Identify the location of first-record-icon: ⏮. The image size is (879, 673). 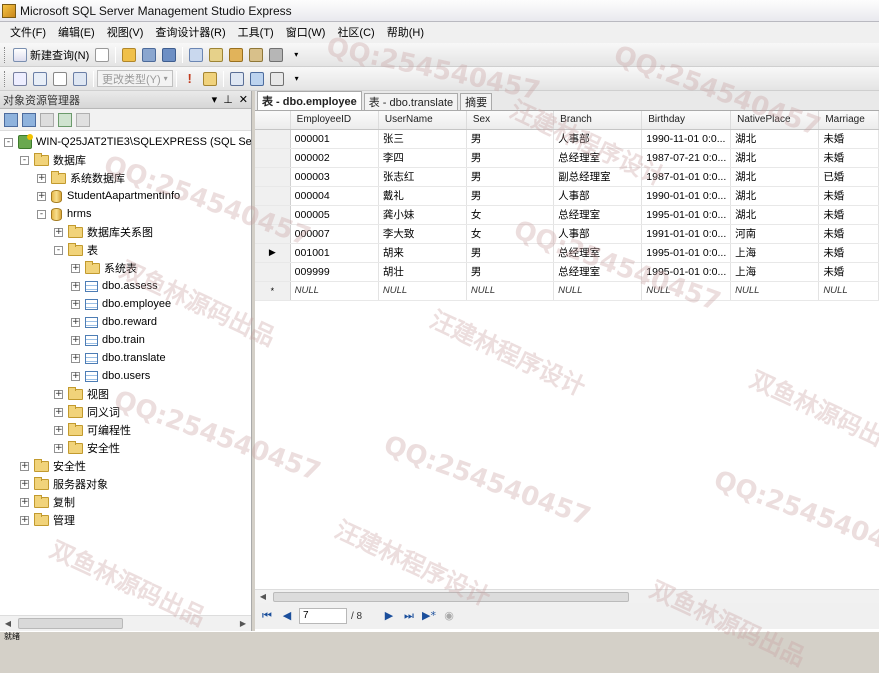
(267, 616).